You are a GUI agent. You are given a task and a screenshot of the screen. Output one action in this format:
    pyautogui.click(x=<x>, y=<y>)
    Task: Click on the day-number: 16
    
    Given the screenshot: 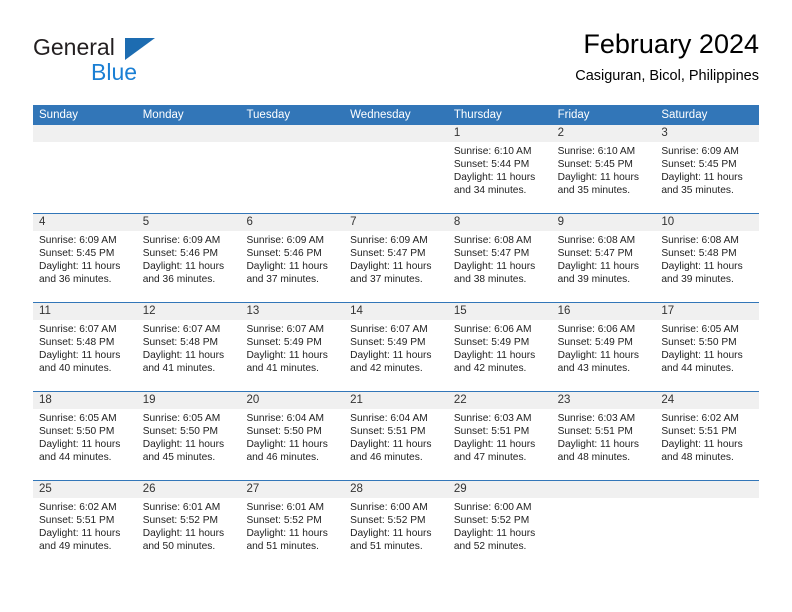 What is the action you would take?
    pyautogui.click(x=604, y=311)
    